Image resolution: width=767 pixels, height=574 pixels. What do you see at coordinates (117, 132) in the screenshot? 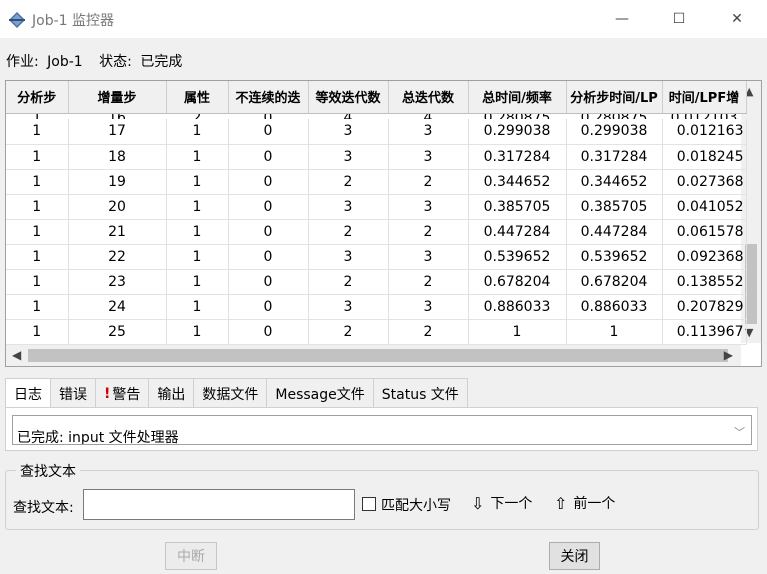
I see `table-cell: 17` at bounding box center [117, 132].